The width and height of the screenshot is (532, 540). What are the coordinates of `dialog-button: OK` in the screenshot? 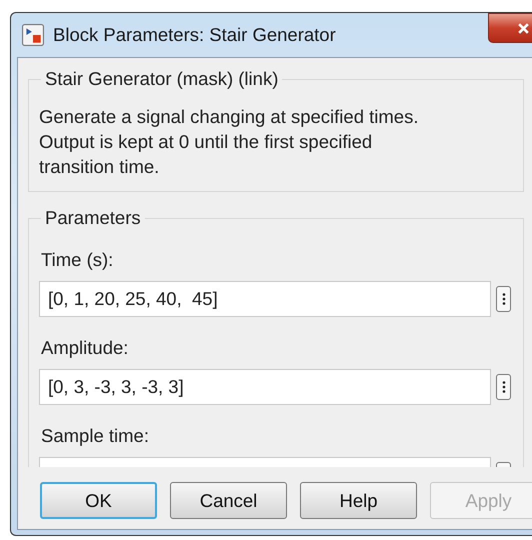 It's located at (98, 500).